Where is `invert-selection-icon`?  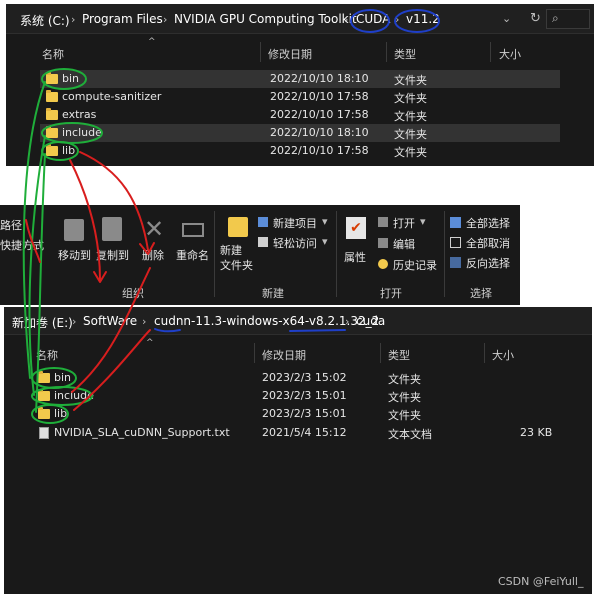
invert-selection-icon is located at coordinates (455, 262).